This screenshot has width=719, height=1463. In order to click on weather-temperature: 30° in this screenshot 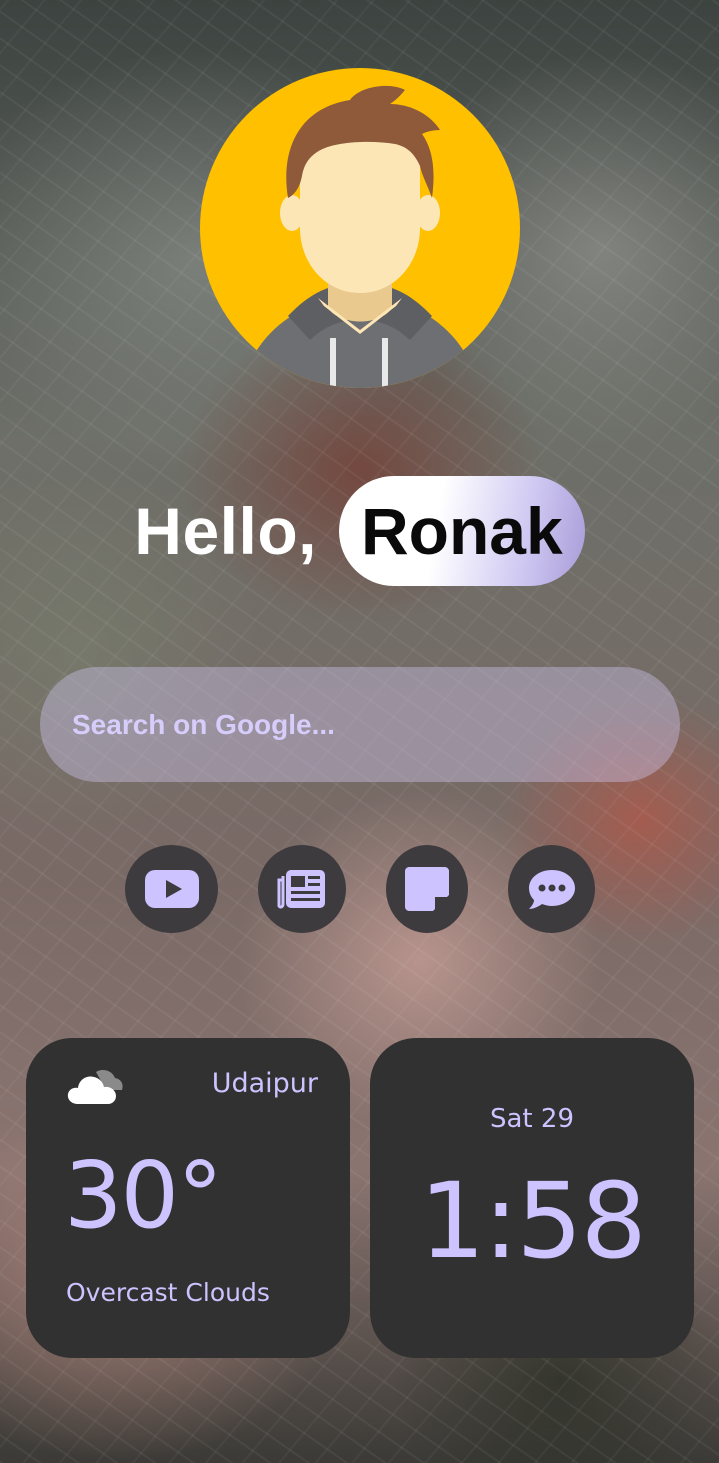, I will do `click(143, 1195)`.